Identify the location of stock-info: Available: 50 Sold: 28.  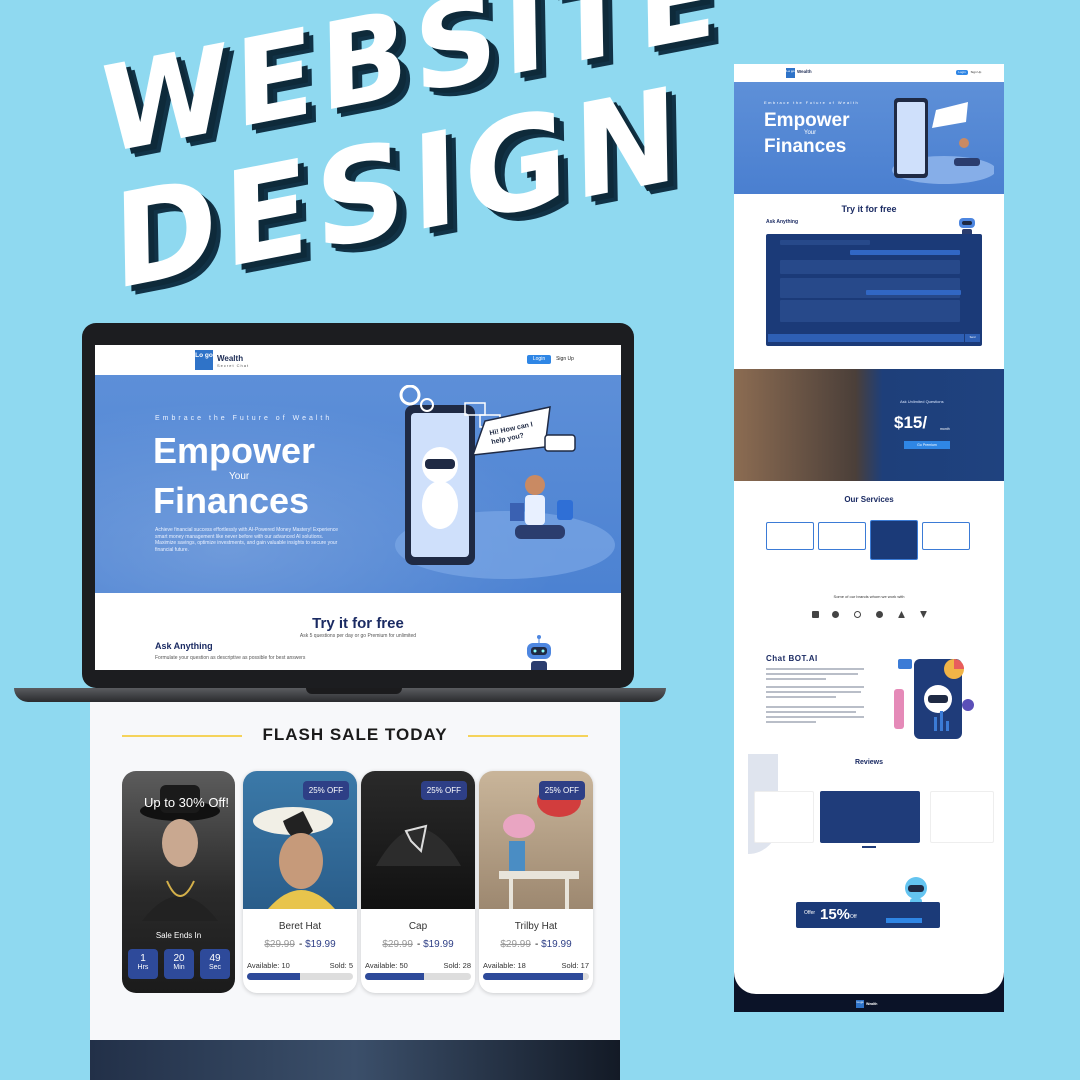
(418, 965).